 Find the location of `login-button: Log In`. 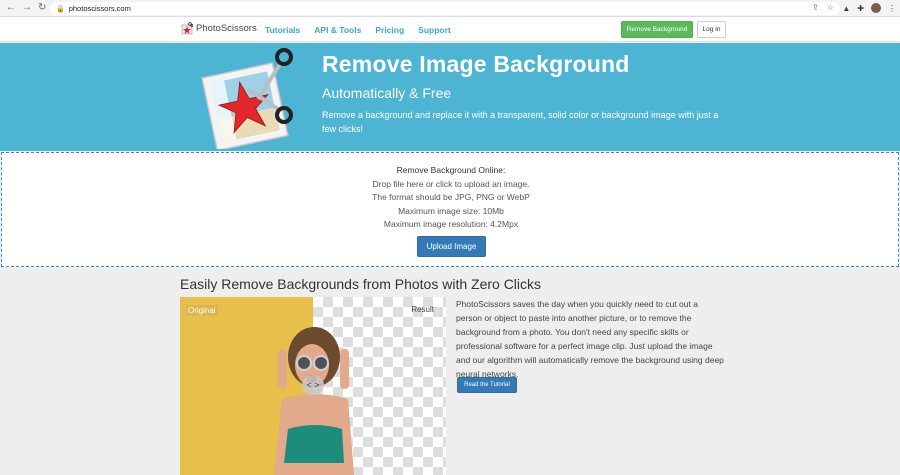

login-button: Log In is located at coordinates (711, 29).